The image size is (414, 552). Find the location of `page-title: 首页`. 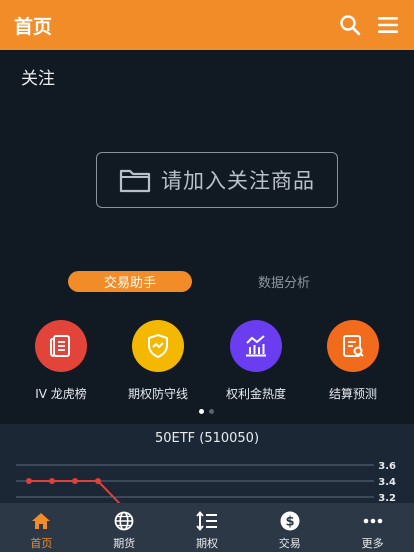

page-title: 首页 is located at coordinates (33, 26).